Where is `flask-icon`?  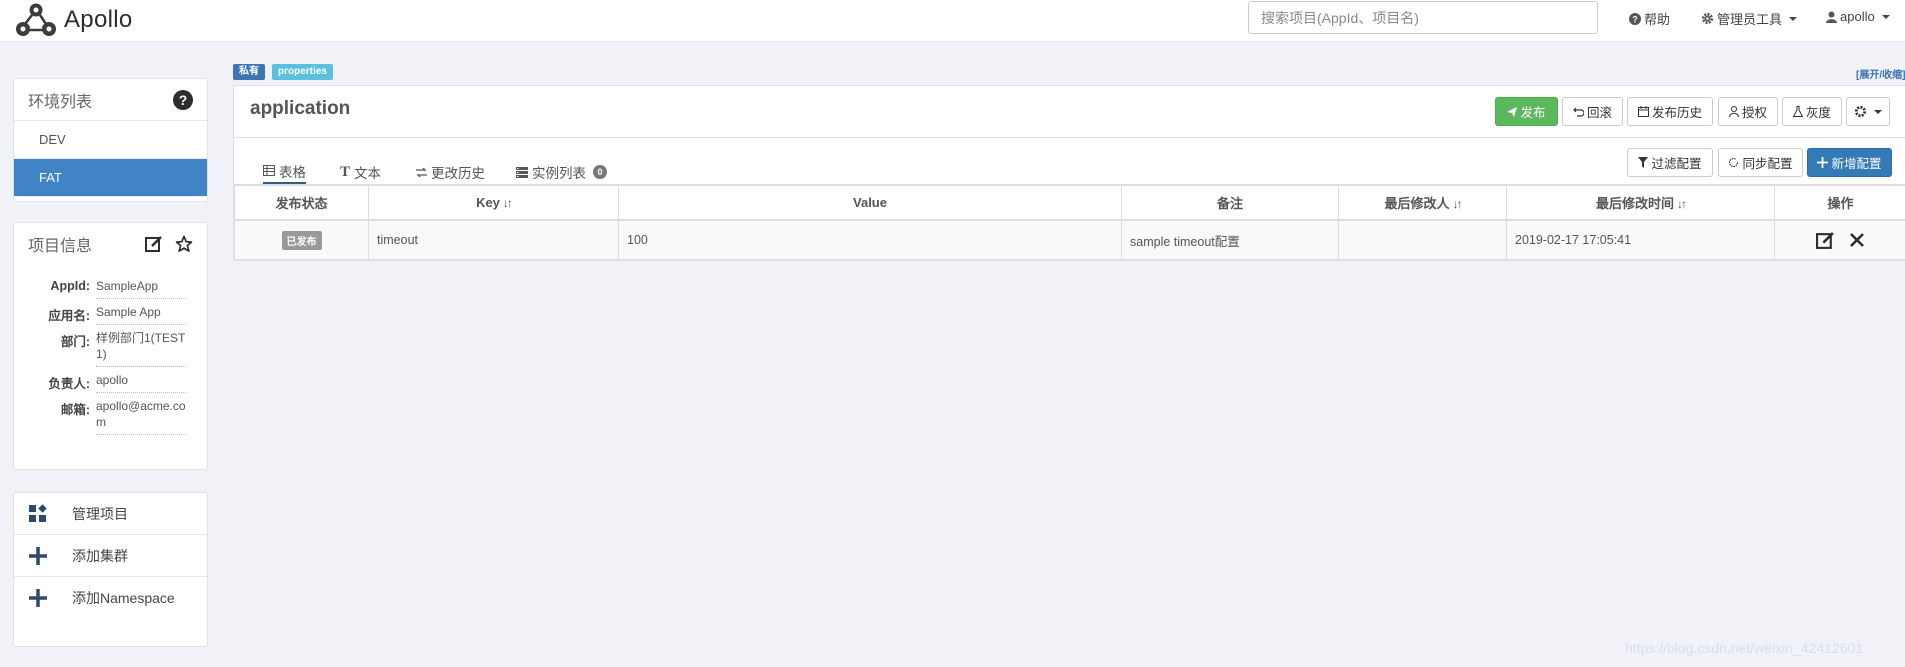 flask-icon is located at coordinates (1797, 111).